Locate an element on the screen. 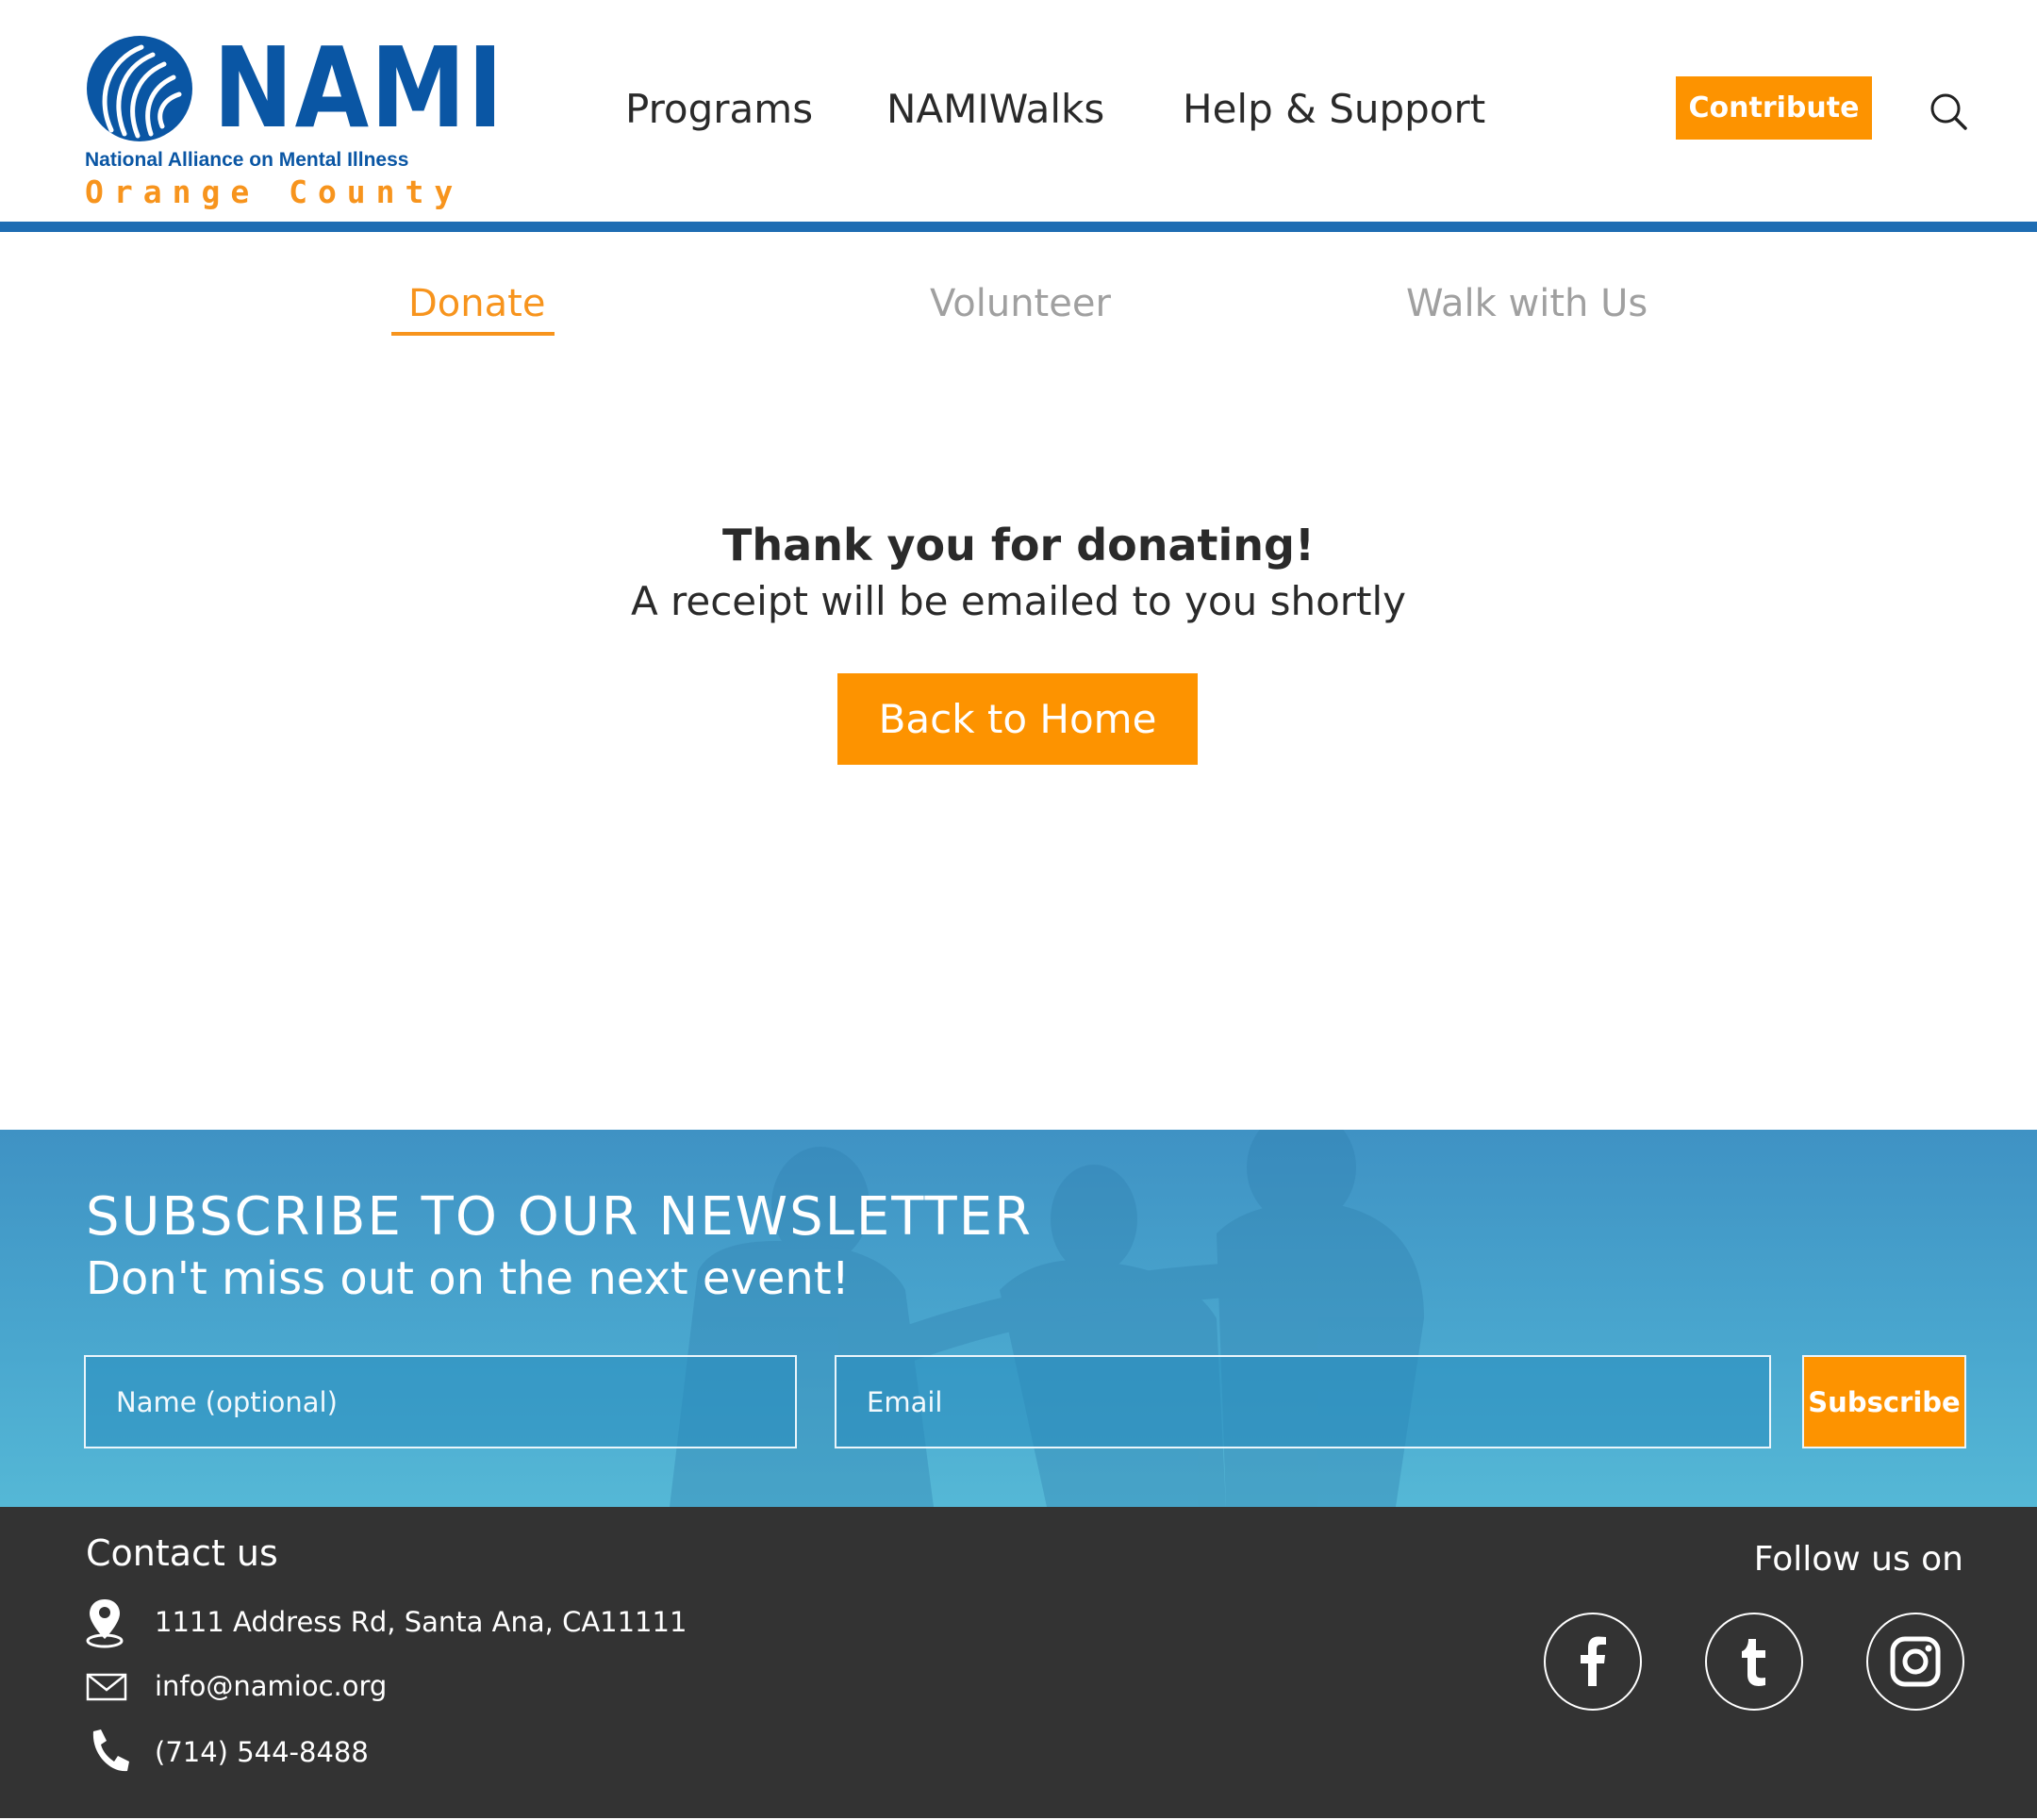  address-text: 1111 Address Rd, Santa Ana, CA11111 is located at coordinates (421, 1622).